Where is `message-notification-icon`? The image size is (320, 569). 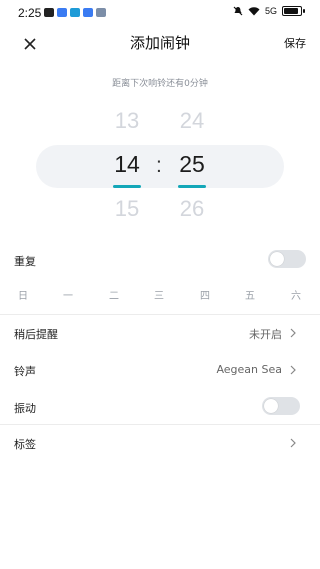
message-notification-icon is located at coordinates (49, 12).